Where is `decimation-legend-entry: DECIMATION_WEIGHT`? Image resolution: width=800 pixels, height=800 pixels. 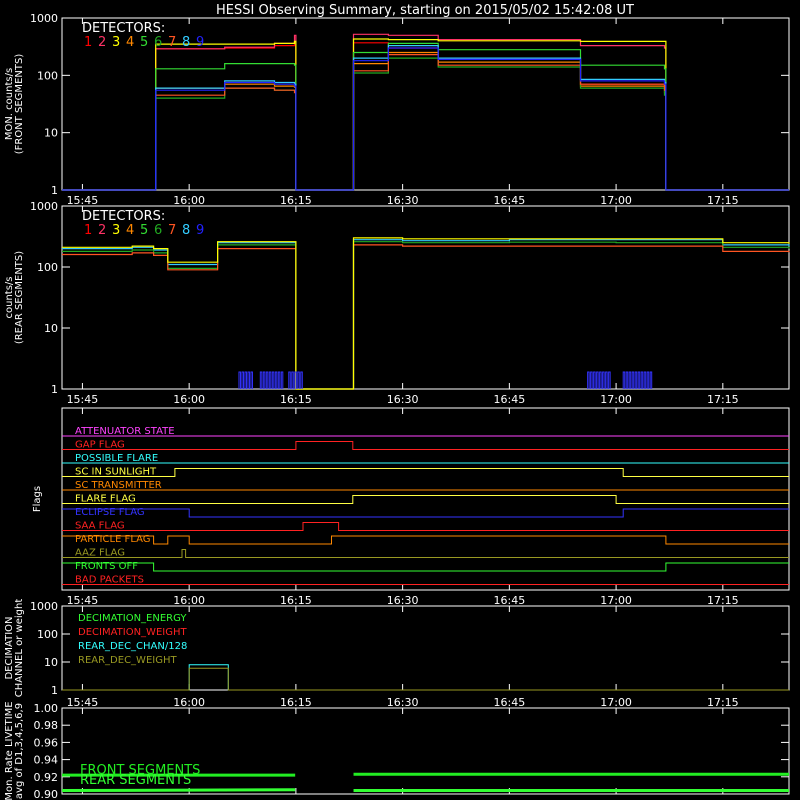 decimation-legend-entry: DECIMATION_WEIGHT is located at coordinates (132, 632).